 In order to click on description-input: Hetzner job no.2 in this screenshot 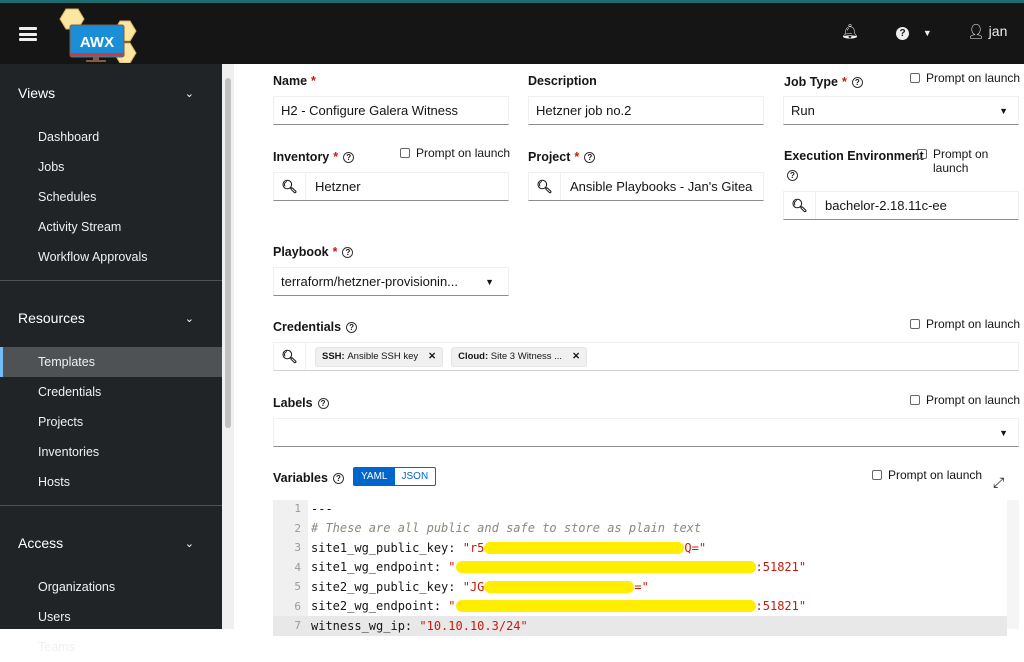, I will do `click(646, 110)`.